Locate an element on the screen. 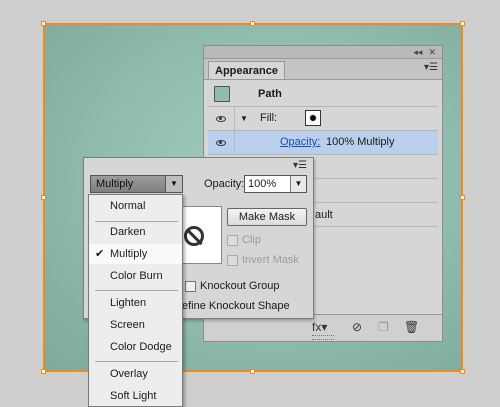  close-icon: ✕ is located at coordinates (432, 52).